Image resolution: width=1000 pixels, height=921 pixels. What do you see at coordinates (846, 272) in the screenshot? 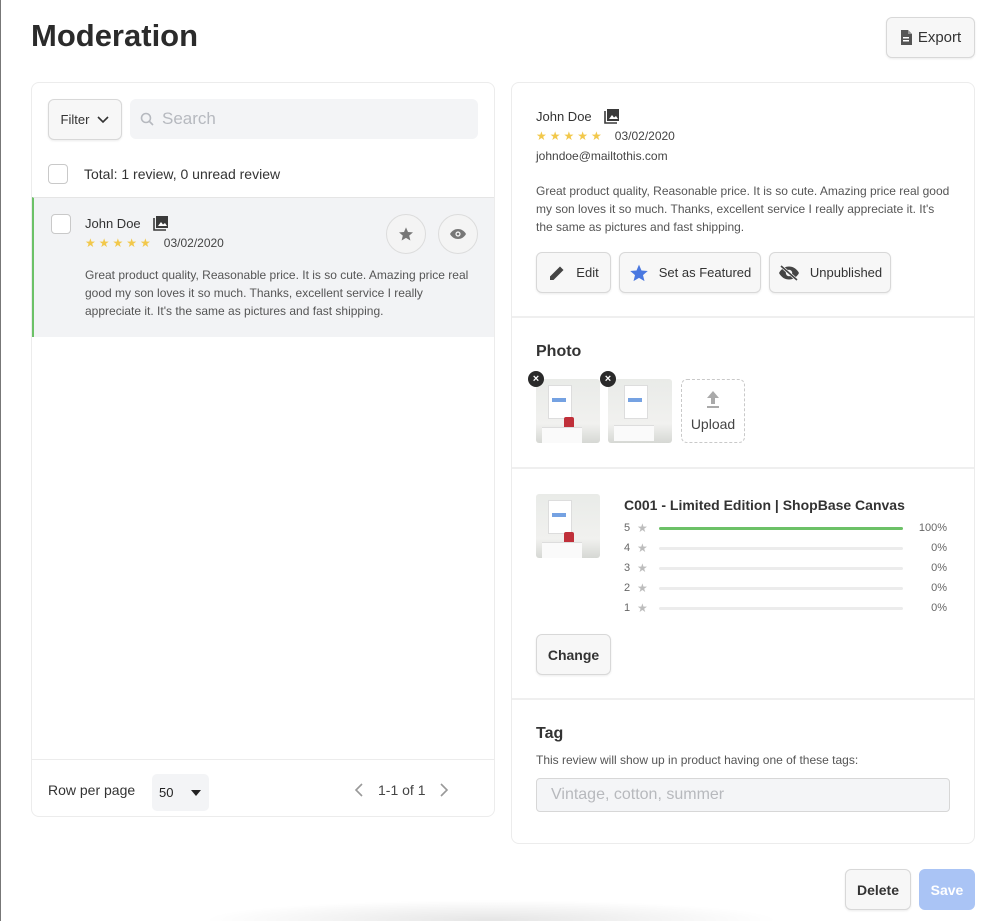
I see `unpublished-label: Unpublished` at bounding box center [846, 272].